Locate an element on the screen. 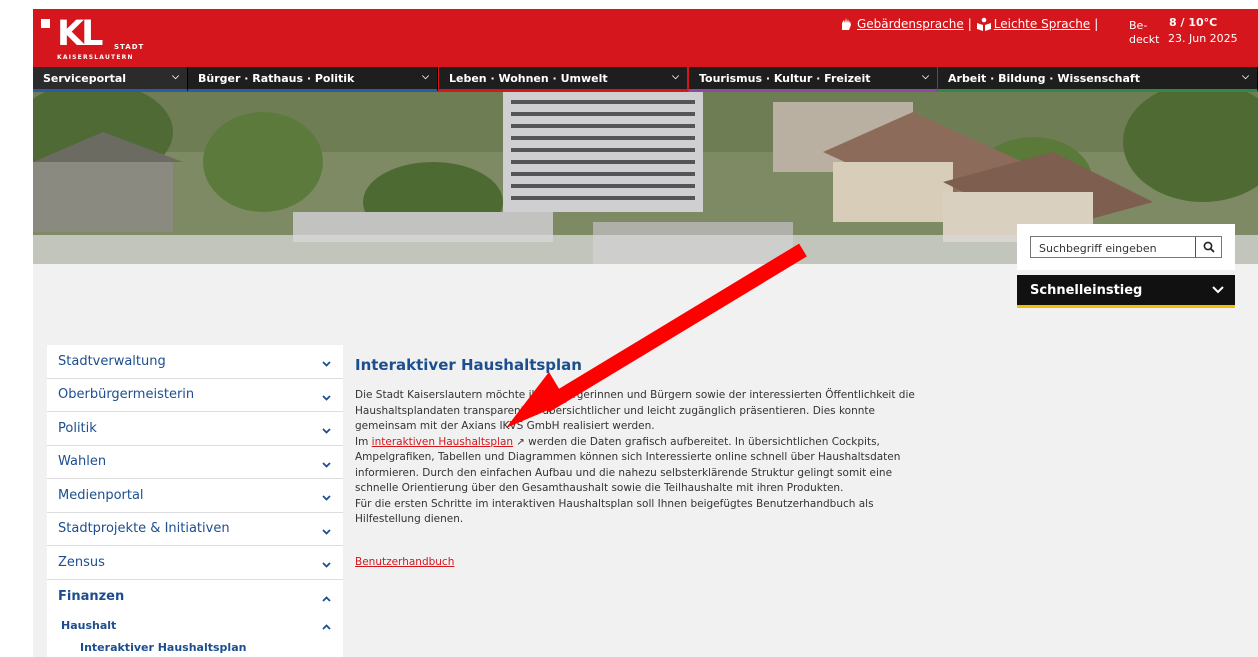 Image resolution: width=1258 pixels, height=657 pixels. sidebar-subitem-interaktiver-haushaltsplan: Interaktiver Haushaltsplan is located at coordinates (195, 647).